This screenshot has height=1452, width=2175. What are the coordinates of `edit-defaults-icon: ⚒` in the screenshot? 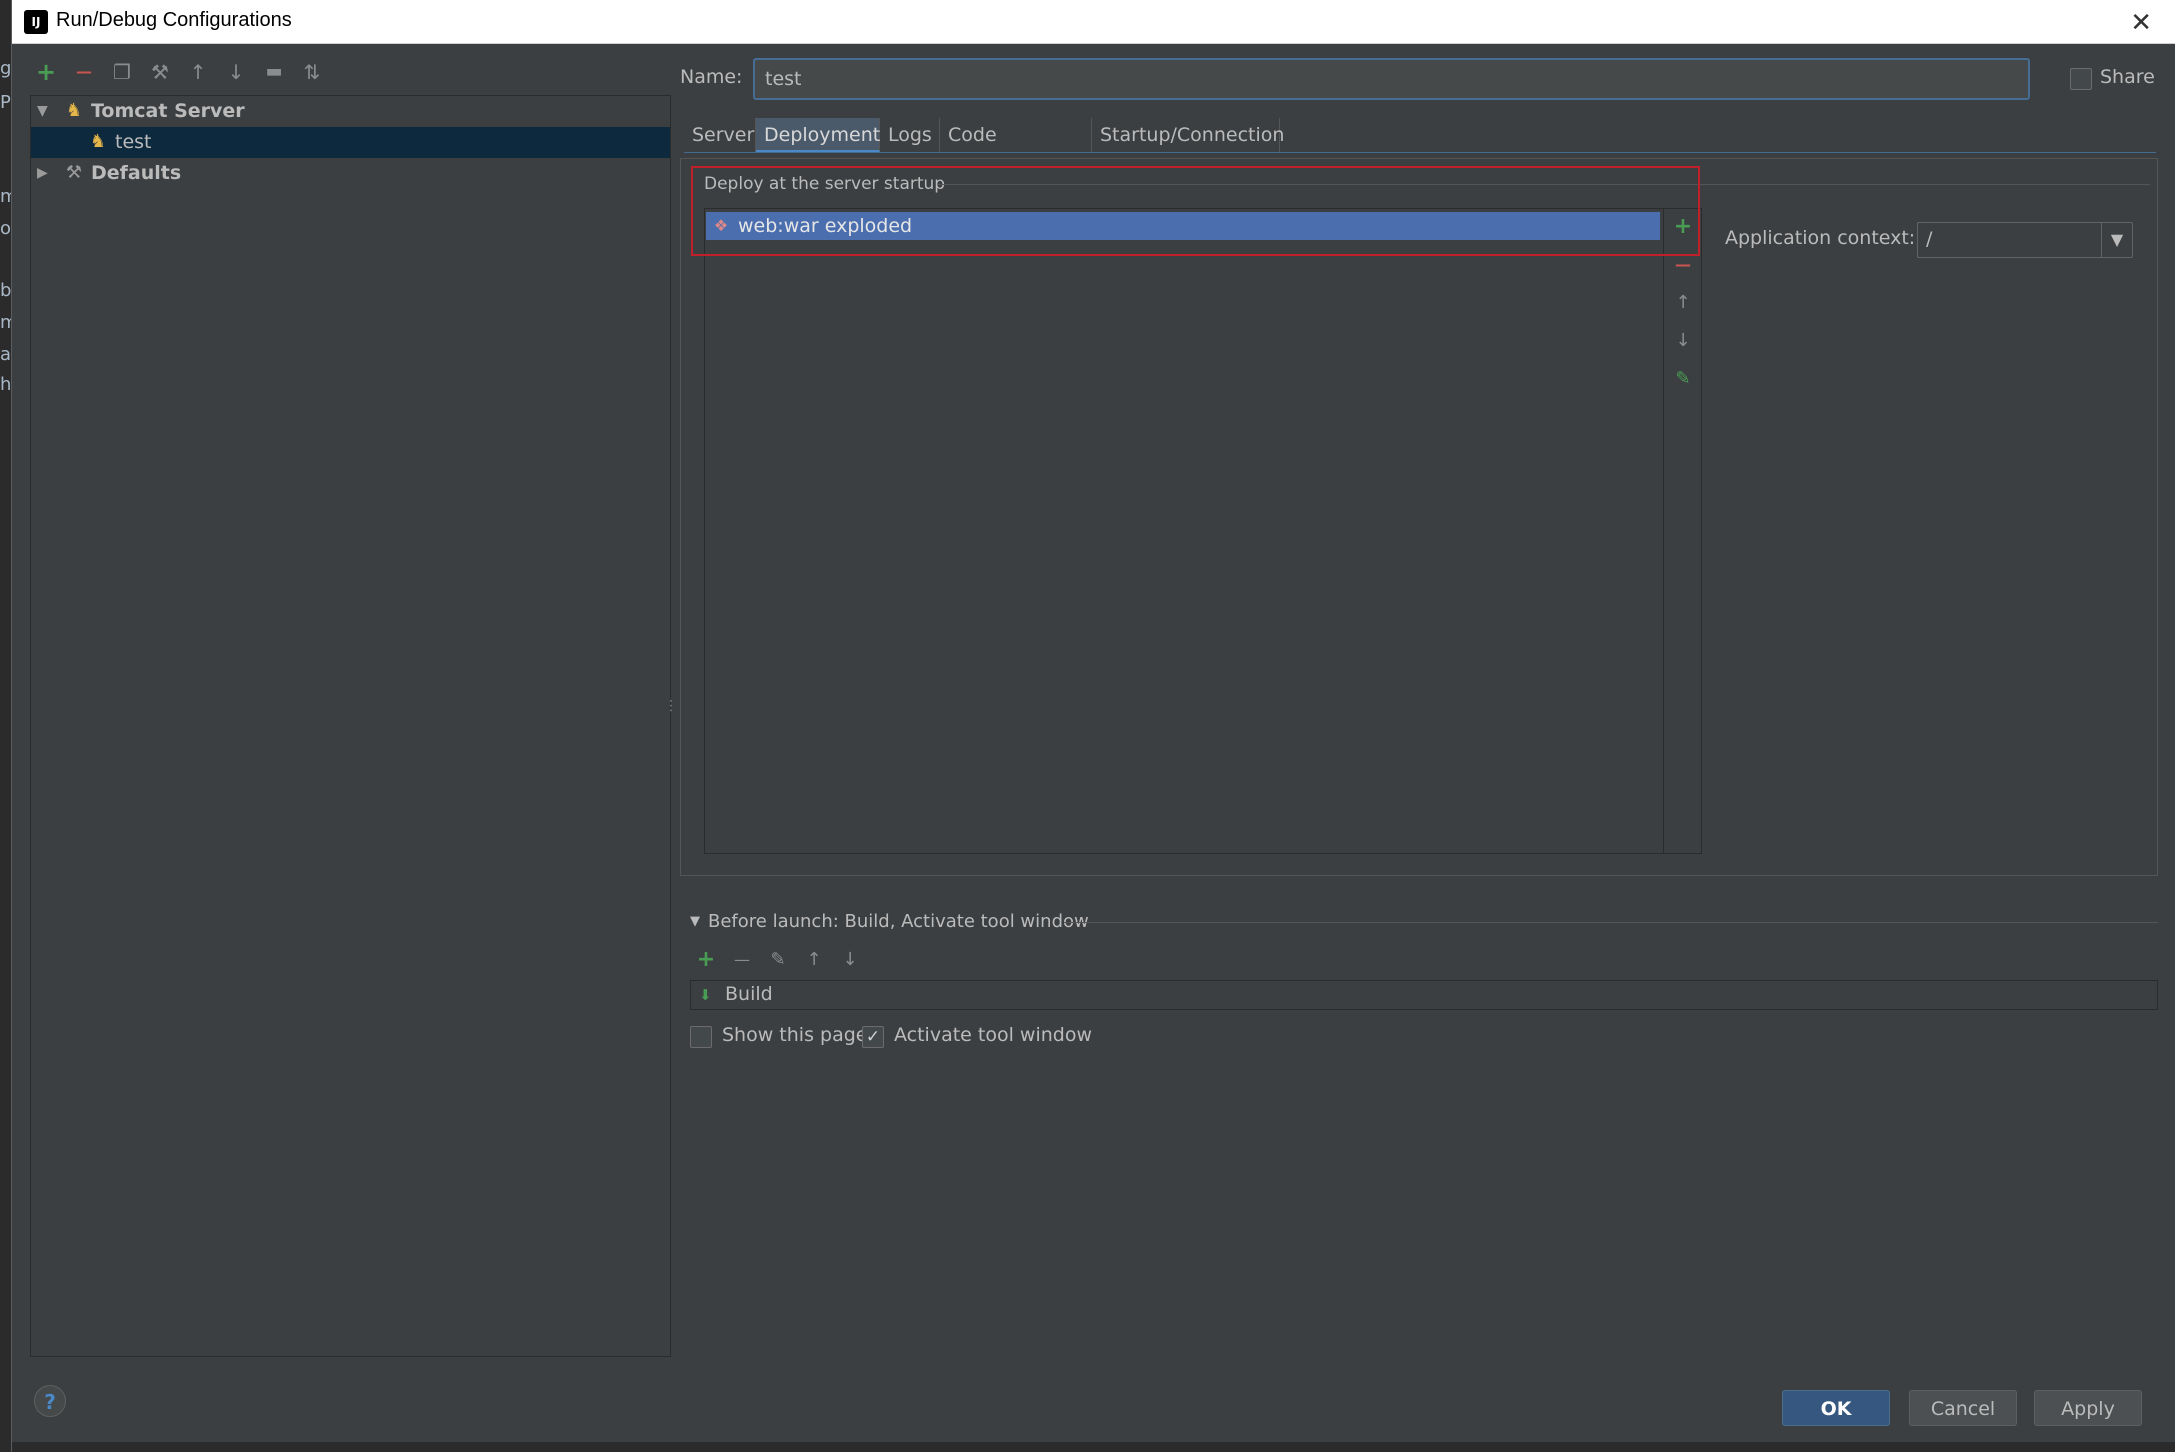 It's located at (160, 72).